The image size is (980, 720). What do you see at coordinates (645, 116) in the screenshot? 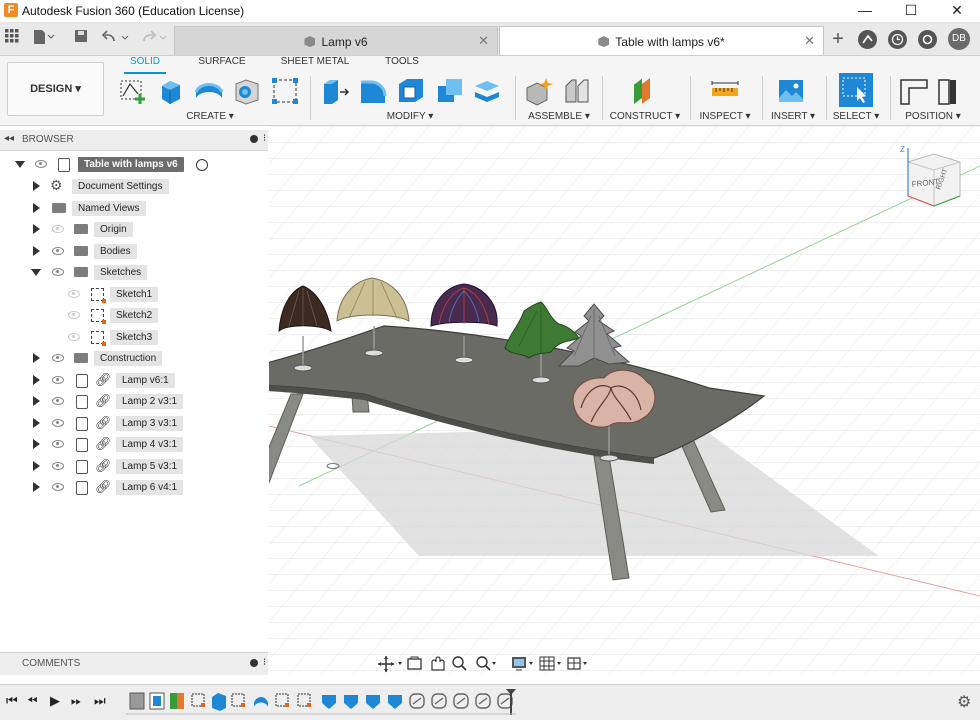
I see `construct-menu: CONSTRUCT ▾` at bounding box center [645, 116].